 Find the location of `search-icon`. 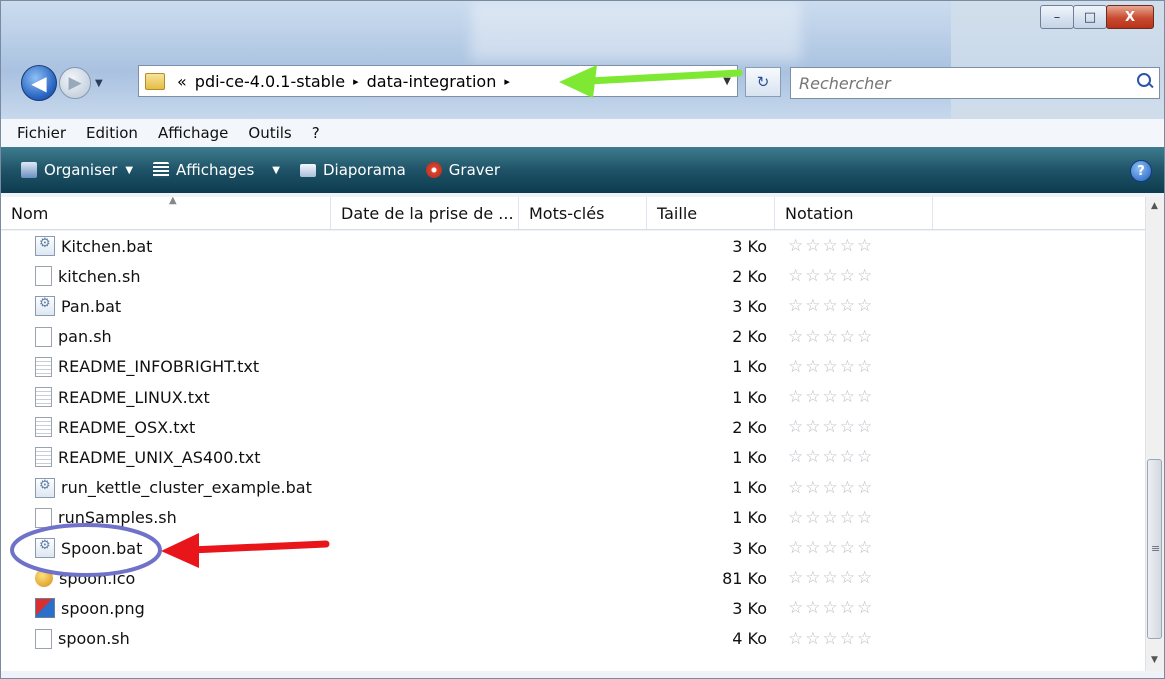

search-icon is located at coordinates (1144, 80).